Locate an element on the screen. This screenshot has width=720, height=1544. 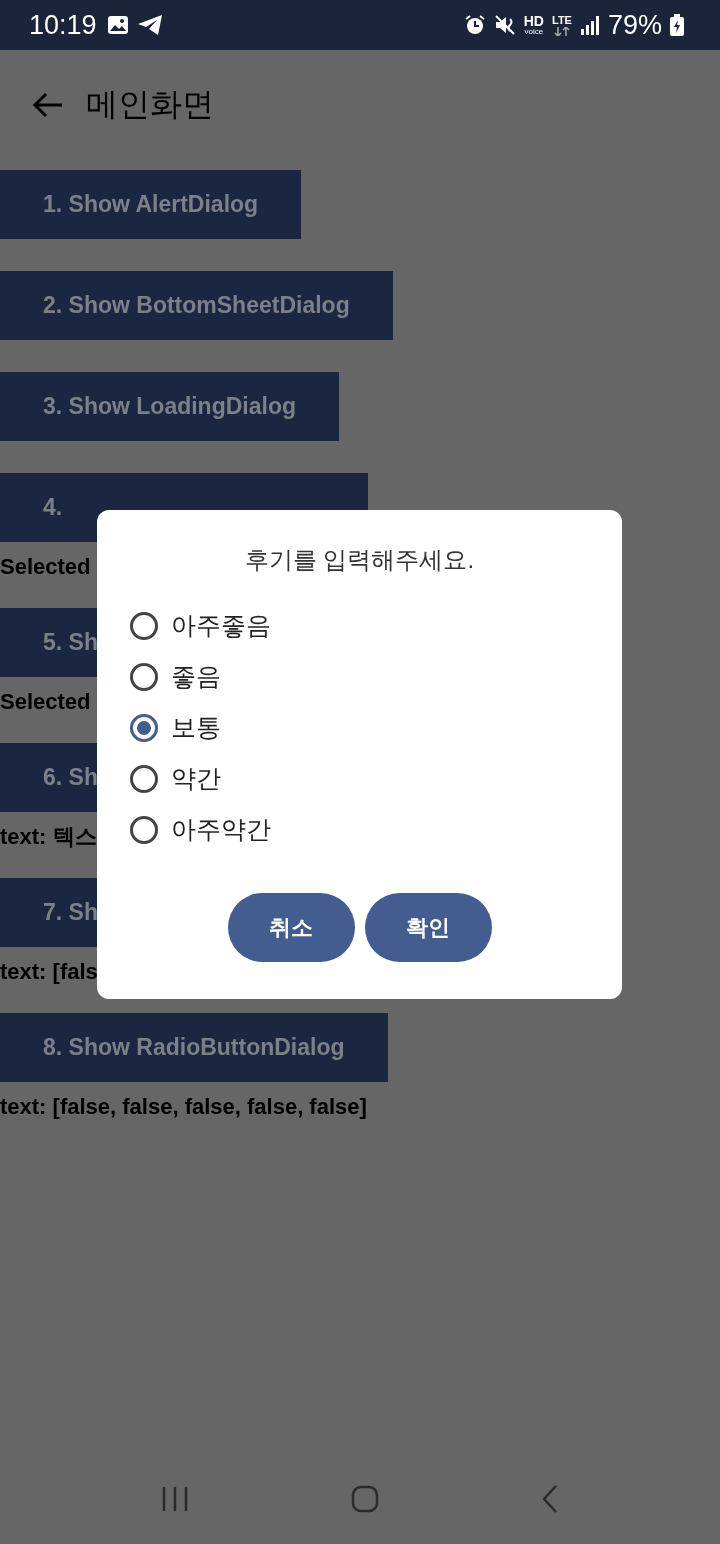
clock-time: 10:19 is located at coordinates (63, 25).